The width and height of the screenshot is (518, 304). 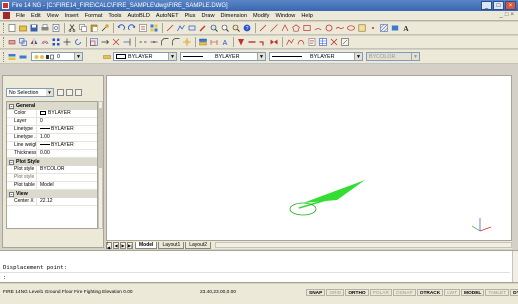 What do you see at coordinates (106, 56) in the screenshot?
I see `make-layer-current-icon` at bounding box center [106, 56].